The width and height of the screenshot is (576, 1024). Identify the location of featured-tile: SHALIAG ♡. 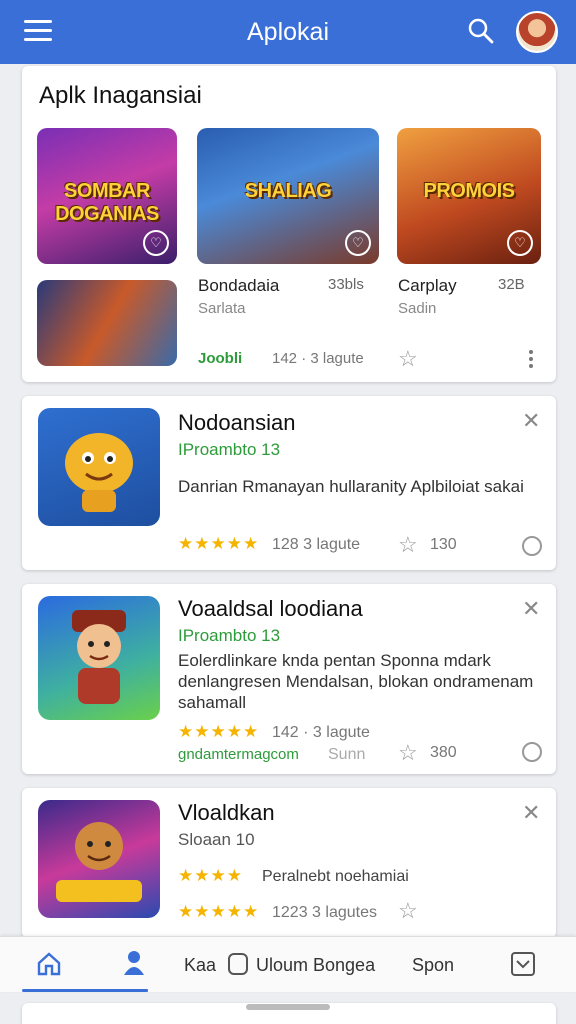
(288, 196).